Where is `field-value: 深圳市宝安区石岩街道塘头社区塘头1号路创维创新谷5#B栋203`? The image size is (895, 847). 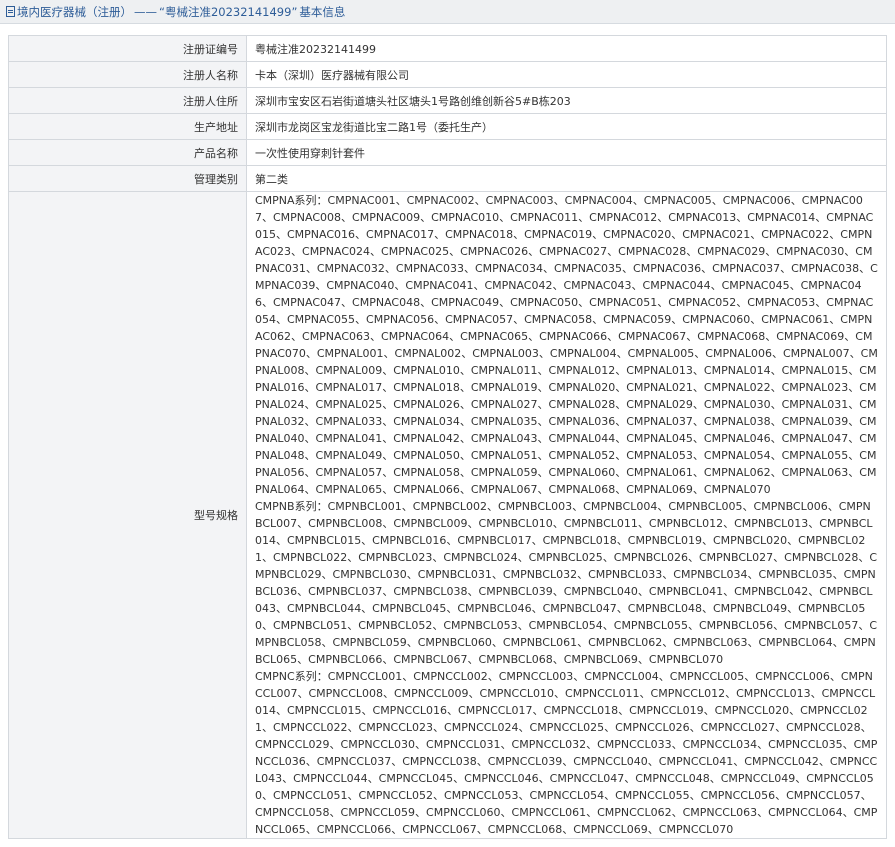 field-value: 深圳市宝安区石岩街道塘头社区塘头1号路创维创新谷5#B栋203 is located at coordinates (566, 100).